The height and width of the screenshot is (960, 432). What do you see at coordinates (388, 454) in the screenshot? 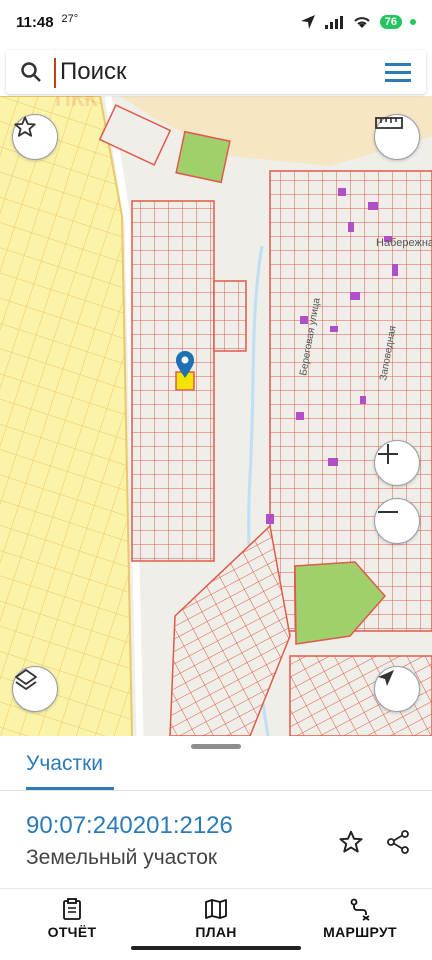
I see `plus-icon` at bounding box center [388, 454].